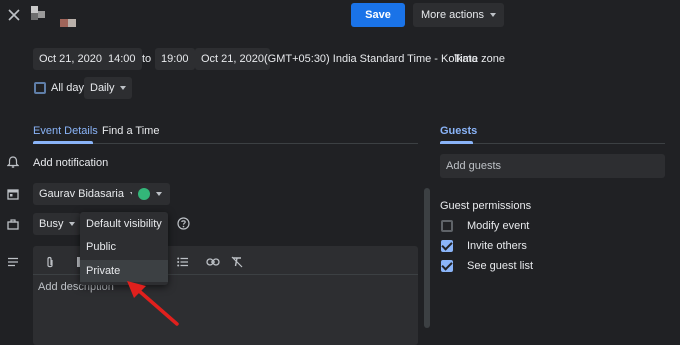 Image resolution: width=680 pixels, height=345 pixels. I want to click on modify-event-checkbox, so click(447, 226).